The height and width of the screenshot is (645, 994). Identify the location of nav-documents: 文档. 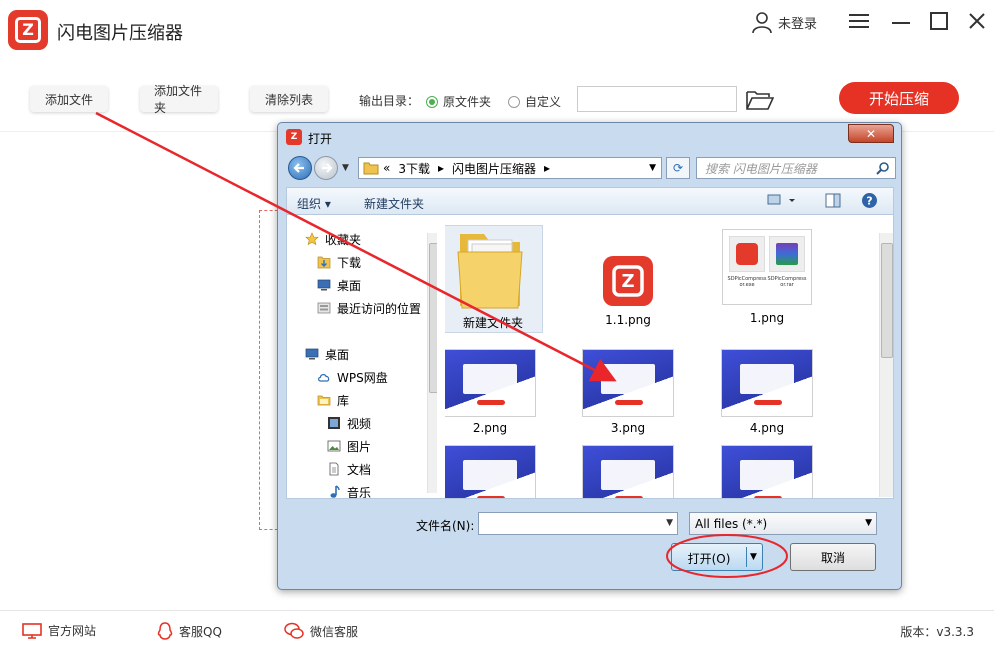
(349, 469).